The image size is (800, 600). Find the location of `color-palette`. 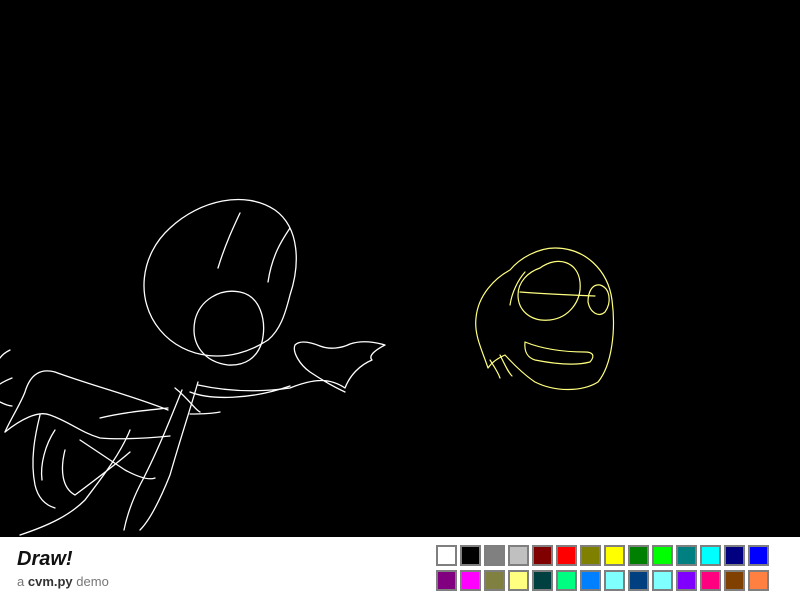

color-palette is located at coordinates (602, 568).